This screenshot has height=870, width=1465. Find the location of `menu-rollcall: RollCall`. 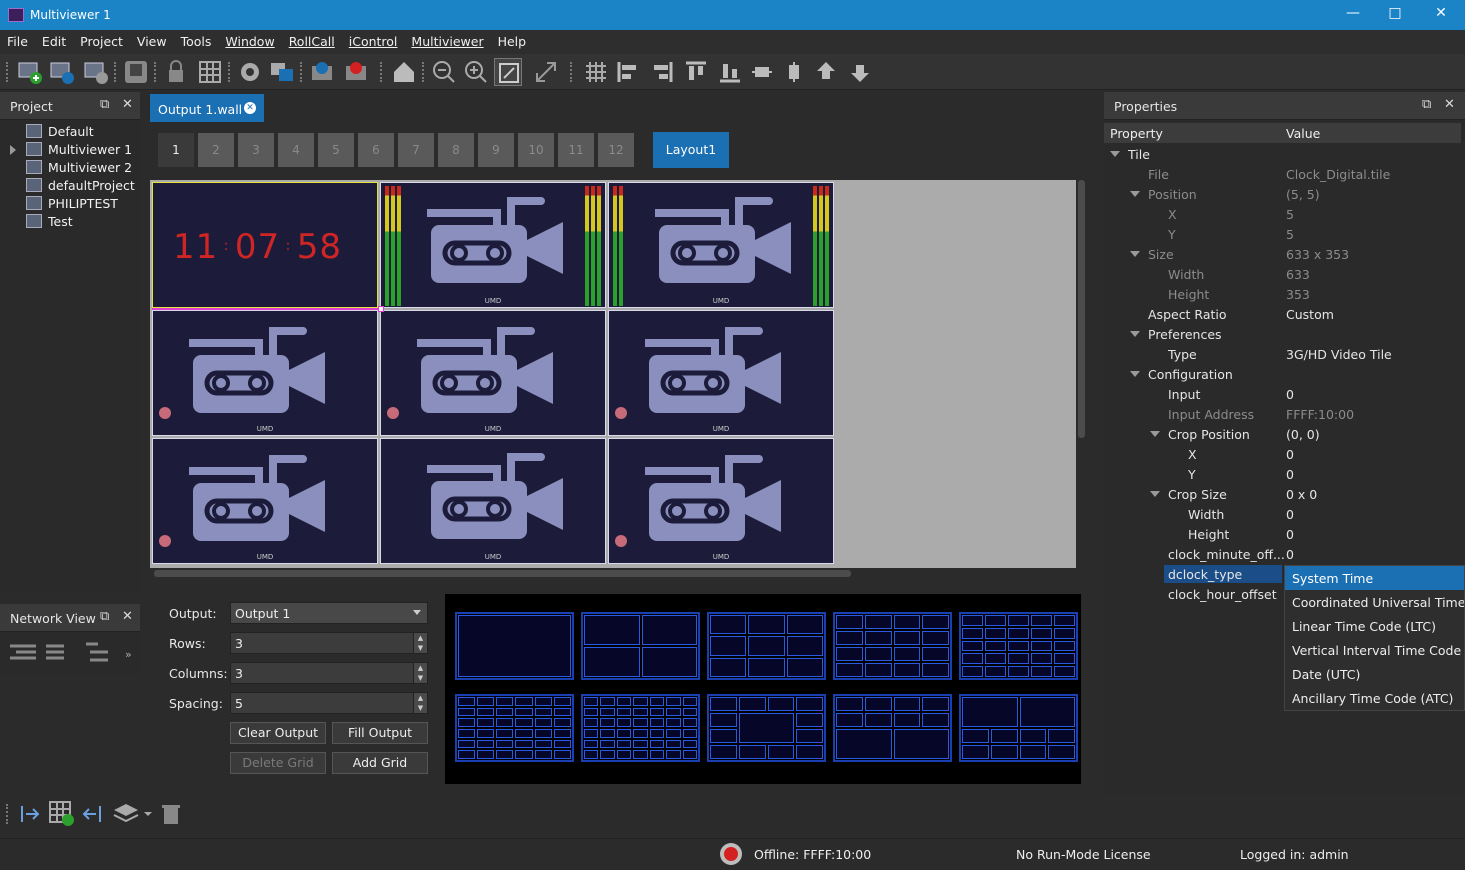

menu-rollcall: RollCall is located at coordinates (312, 39).